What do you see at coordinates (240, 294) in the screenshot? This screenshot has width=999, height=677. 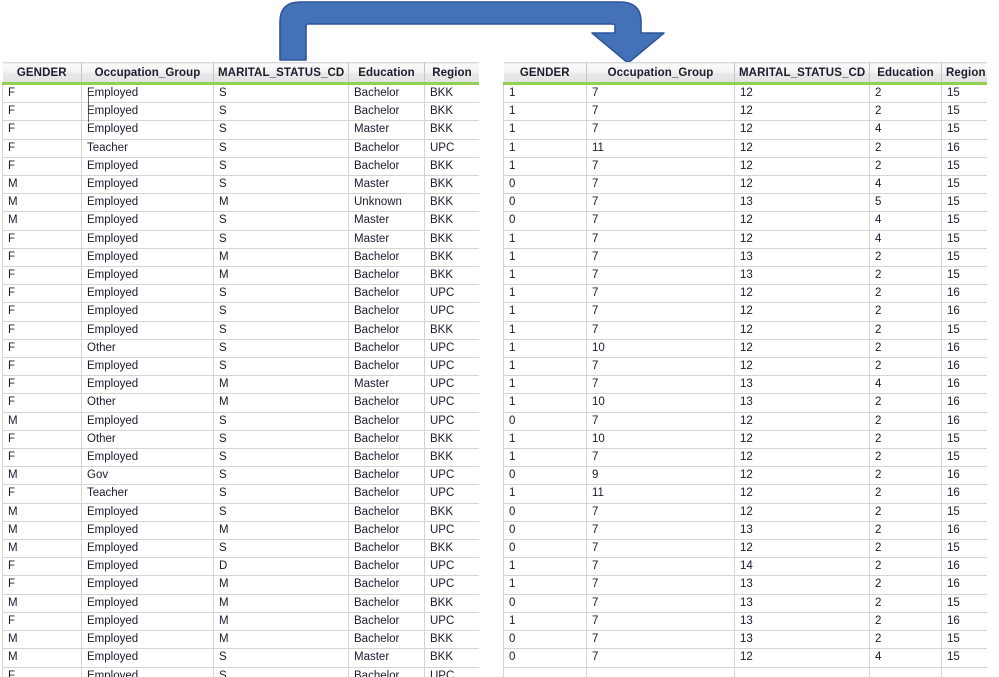 I see `table-row: F Employed S Bachelor UPC` at bounding box center [240, 294].